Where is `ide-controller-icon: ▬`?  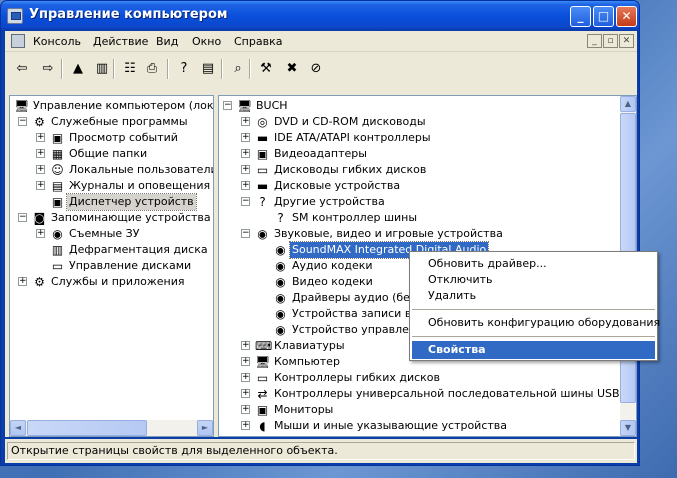
ide-controller-icon: ▬ is located at coordinates (262, 138).